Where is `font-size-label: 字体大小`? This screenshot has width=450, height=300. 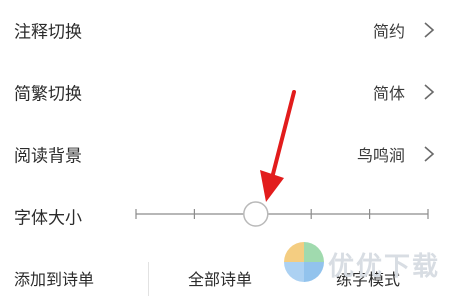
font-size-label: 字体大小 is located at coordinates (48, 218).